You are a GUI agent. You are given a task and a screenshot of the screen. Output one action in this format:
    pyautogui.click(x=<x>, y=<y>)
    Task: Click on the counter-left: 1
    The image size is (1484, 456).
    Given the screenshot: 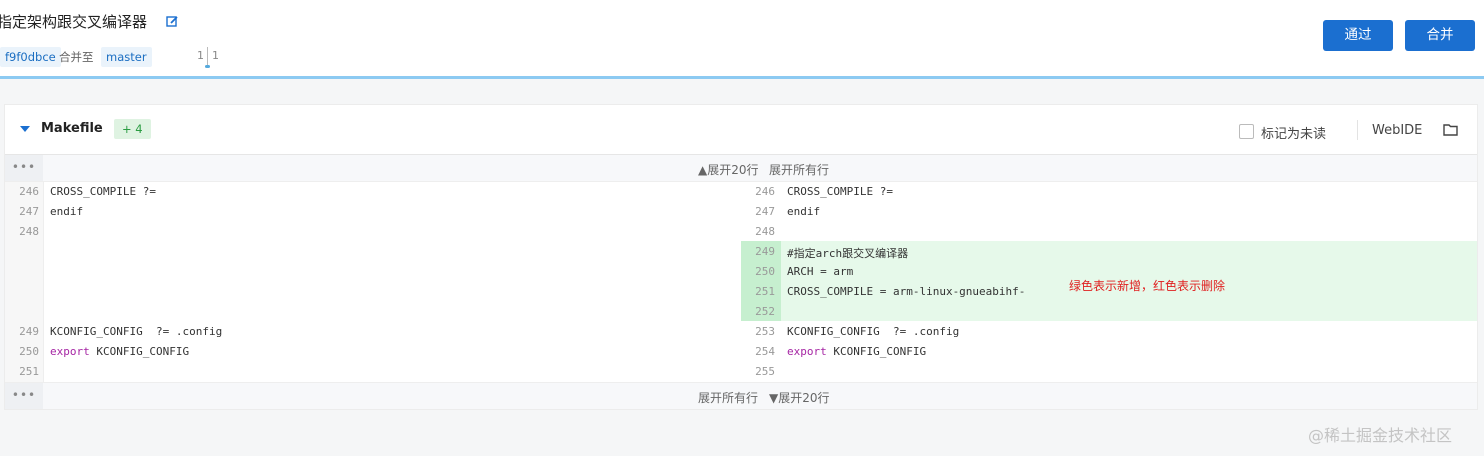 What is the action you would take?
    pyautogui.click(x=200, y=55)
    